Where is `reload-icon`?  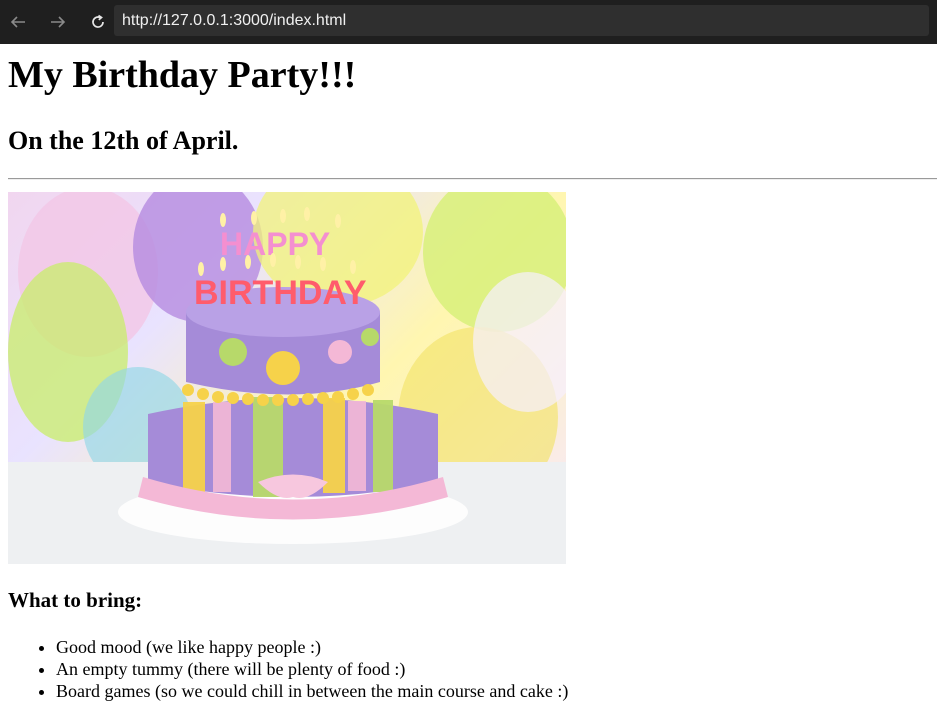
reload-icon is located at coordinates (98, 21).